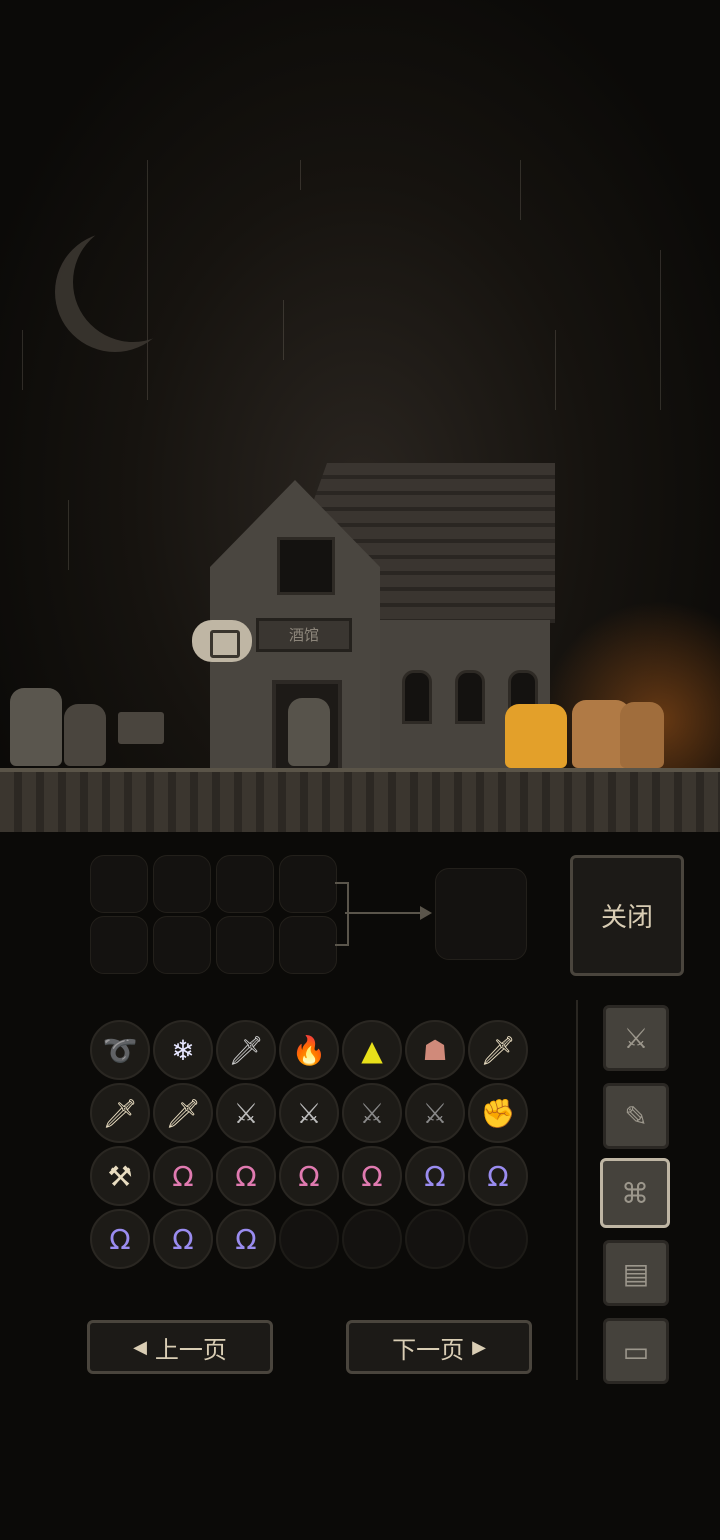 This screenshot has width=720, height=1540. I want to click on crossed-swords-icon: ⚔, so click(636, 1038).